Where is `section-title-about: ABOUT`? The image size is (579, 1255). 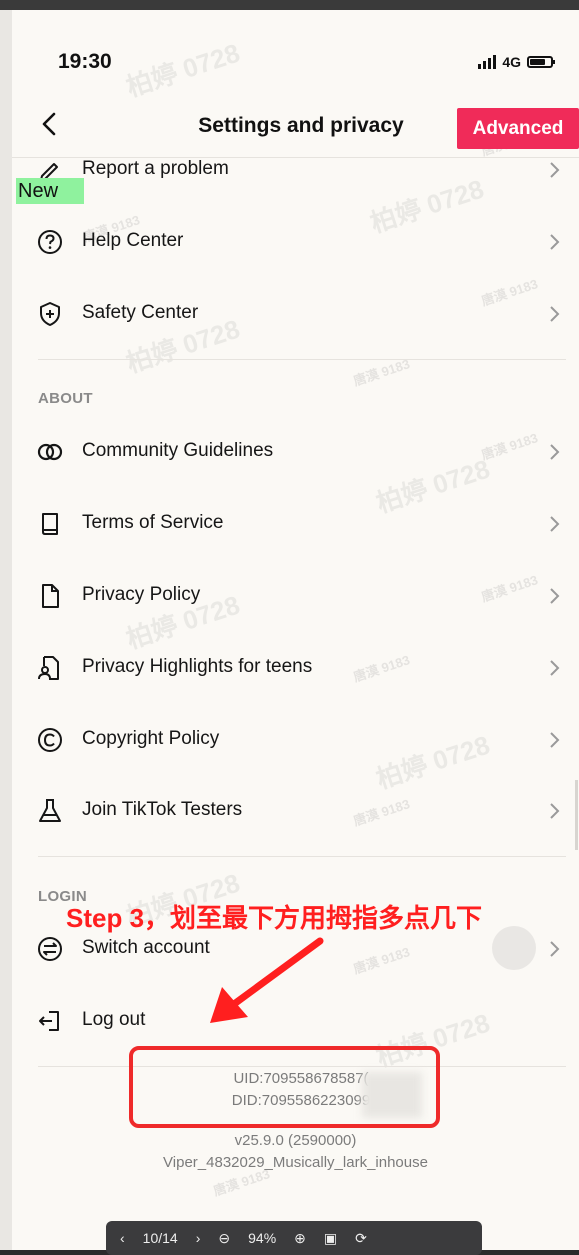 section-title-about: ABOUT is located at coordinates (65, 398).